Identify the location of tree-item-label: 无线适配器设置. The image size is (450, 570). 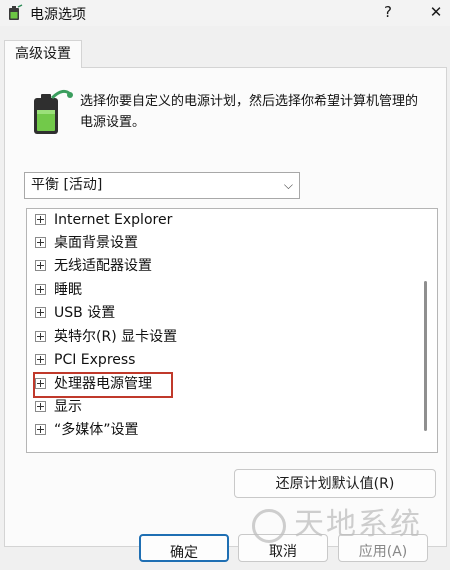
(103, 266).